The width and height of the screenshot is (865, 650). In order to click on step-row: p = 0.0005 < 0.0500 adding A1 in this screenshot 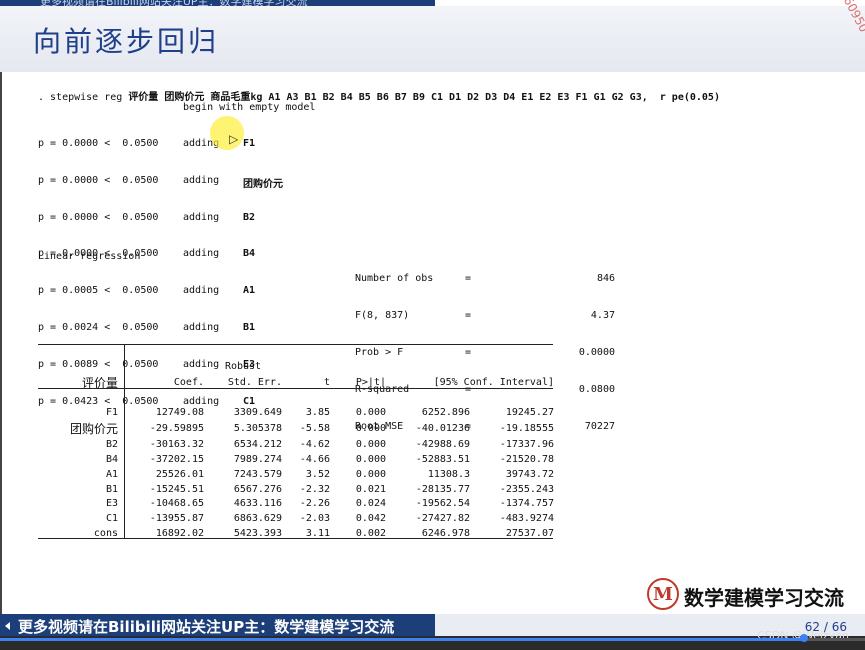, I will do `click(160, 292)`.